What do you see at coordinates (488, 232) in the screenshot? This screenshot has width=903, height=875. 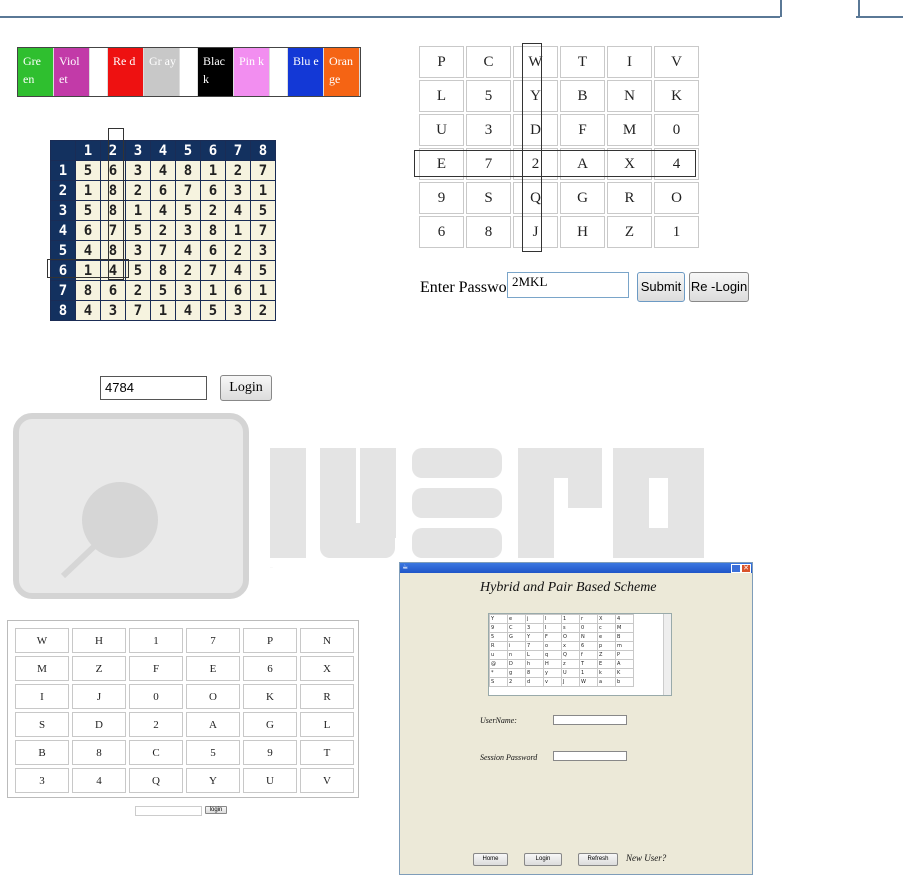 I see `letter-cell: 8` at bounding box center [488, 232].